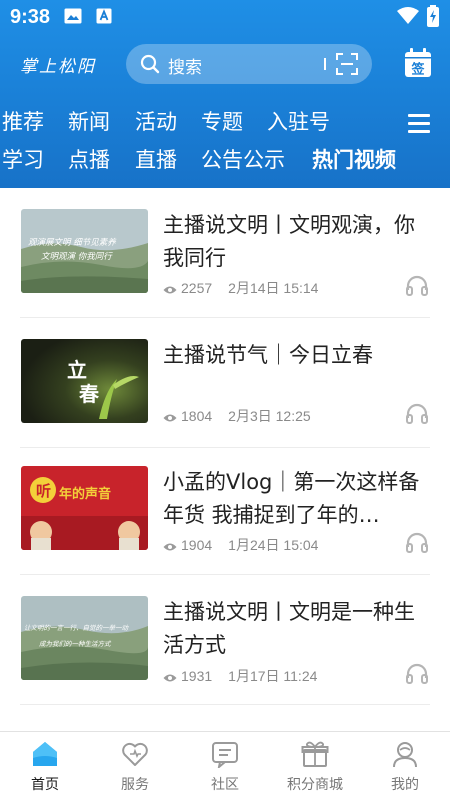  What do you see at coordinates (77, 256) in the screenshot?
I see `thumbnail-caption: 文明观演 你我同行` at bounding box center [77, 256].